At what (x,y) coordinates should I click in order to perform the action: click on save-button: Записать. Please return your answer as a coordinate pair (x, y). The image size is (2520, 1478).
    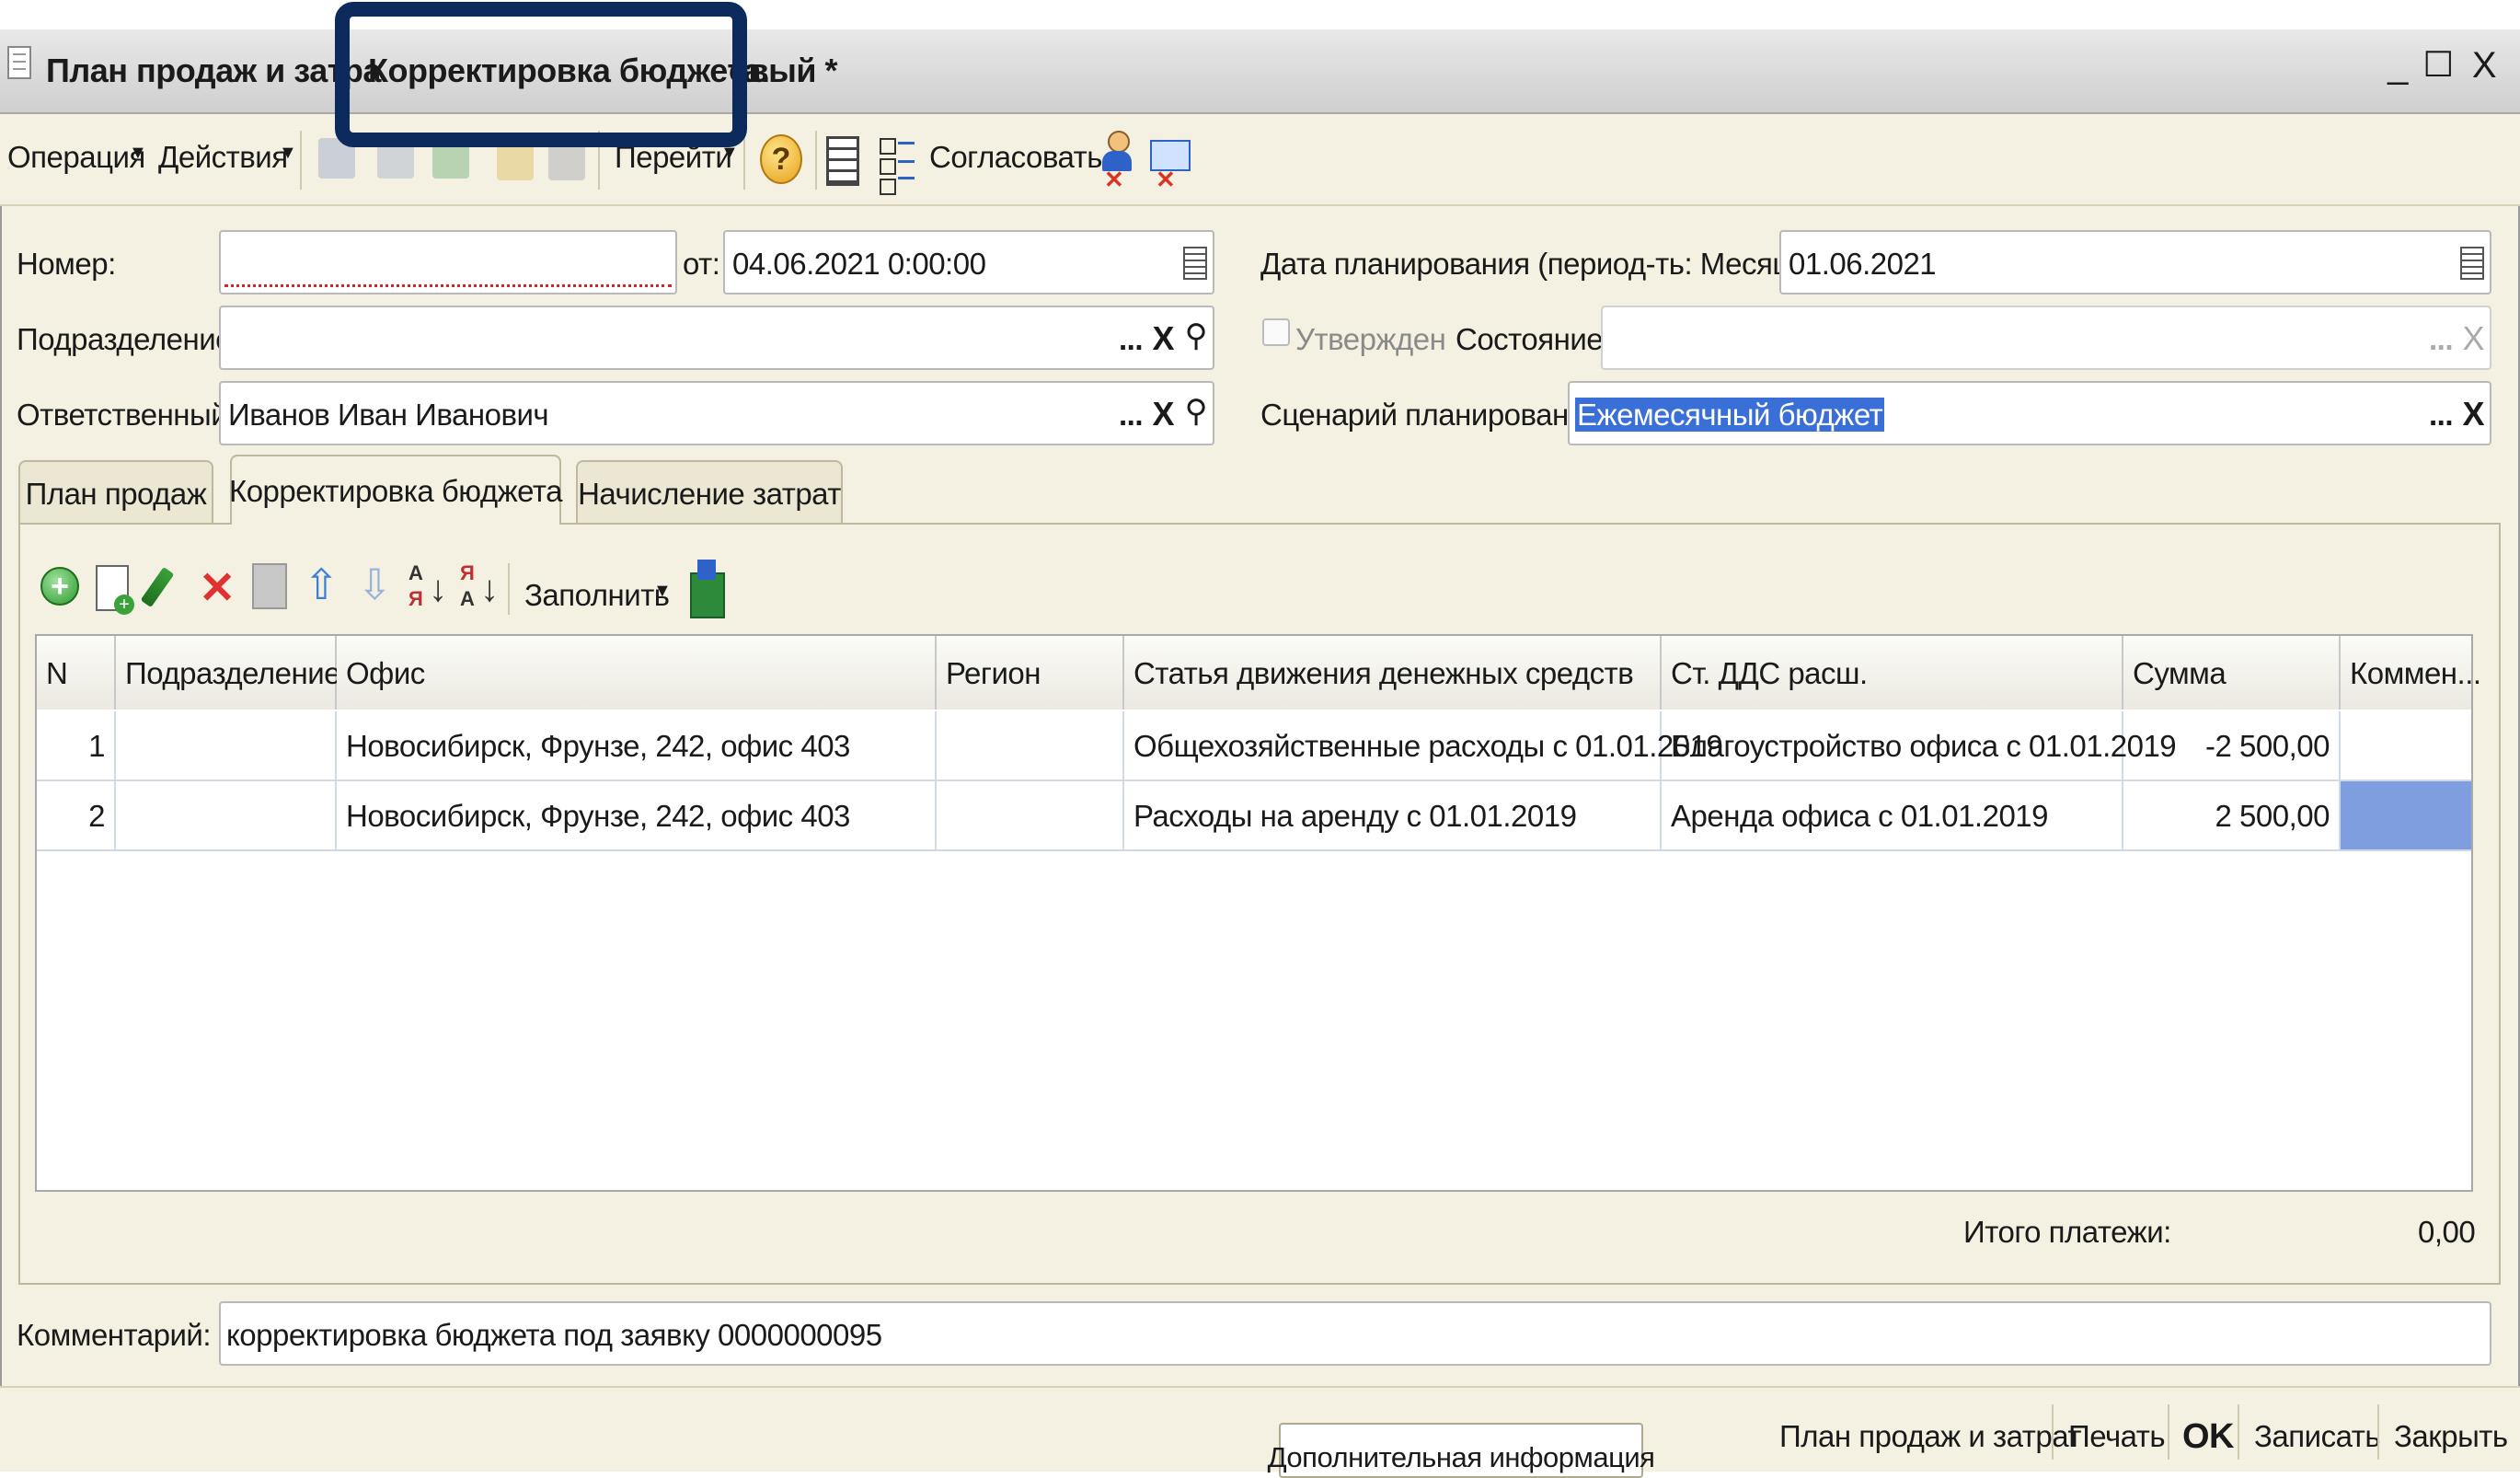
    Looking at the image, I should click on (2317, 1436).